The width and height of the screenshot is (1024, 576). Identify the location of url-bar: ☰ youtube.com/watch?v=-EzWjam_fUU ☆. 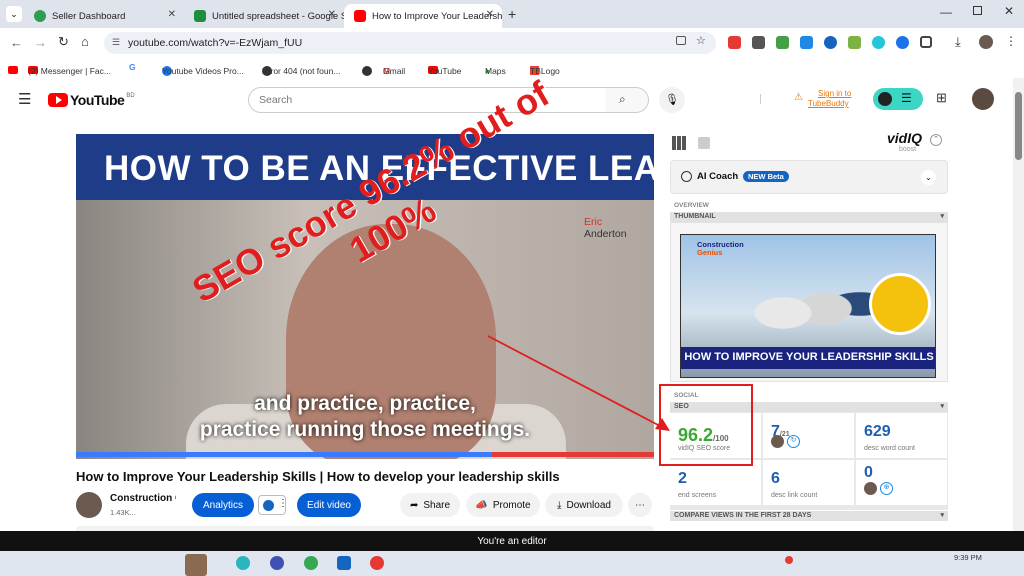
(410, 43).